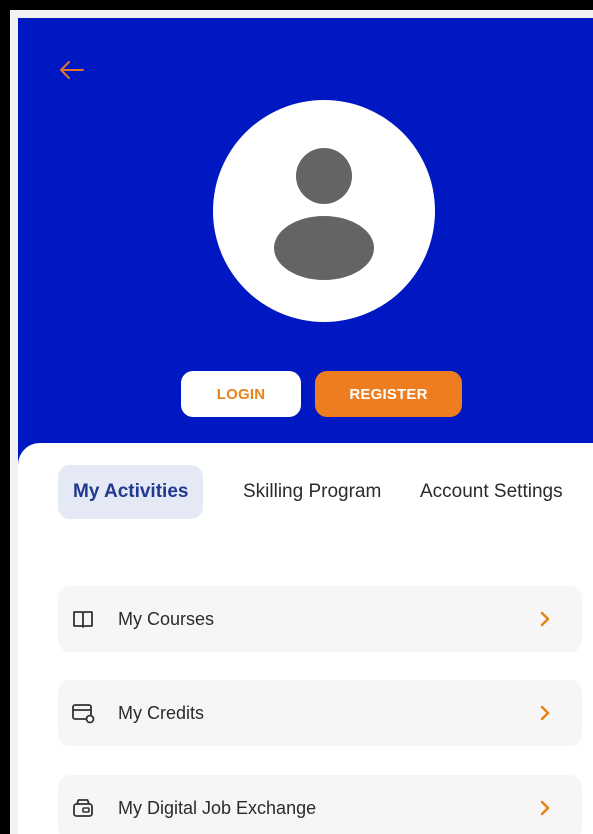 The image size is (593, 834). What do you see at coordinates (217, 807) in the screenshot?
I see `menu-item-label: My Digital Job Exchange` at bounding box center [217, 807].